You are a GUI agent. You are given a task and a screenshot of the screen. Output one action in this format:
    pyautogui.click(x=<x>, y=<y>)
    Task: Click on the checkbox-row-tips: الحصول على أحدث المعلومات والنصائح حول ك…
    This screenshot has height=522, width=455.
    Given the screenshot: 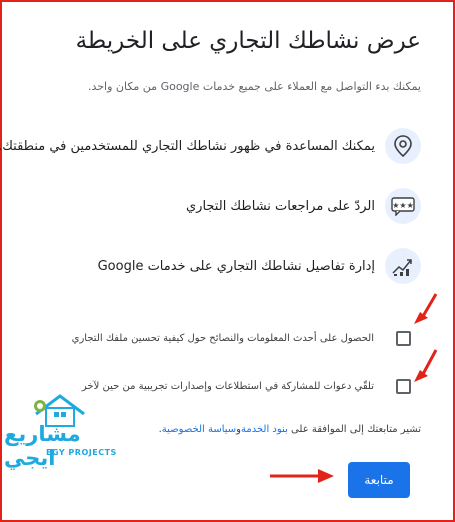 What is the action you would take?
    pyautogui.click(x=216, y=338)
    